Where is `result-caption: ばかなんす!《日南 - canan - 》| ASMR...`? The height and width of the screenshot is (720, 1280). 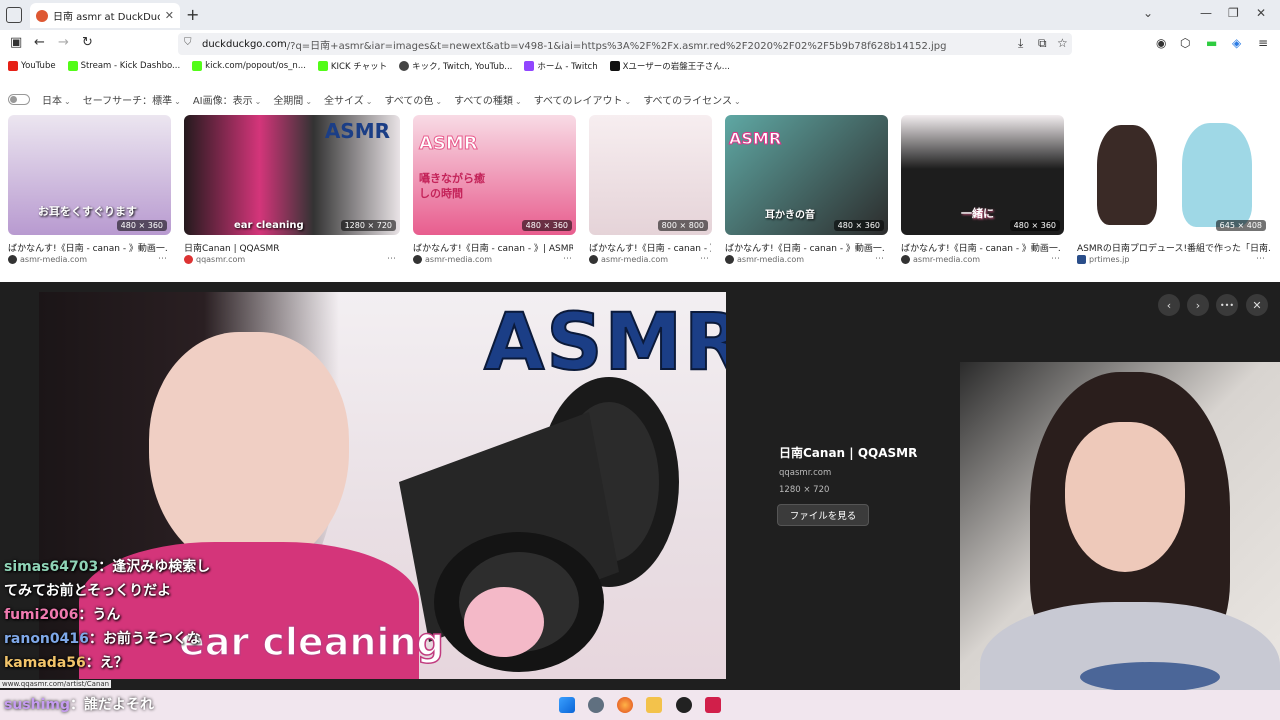 result-caption: ばかなんす!《日南 - canan - 》| ASMR... is located at coordinates (493, 247).